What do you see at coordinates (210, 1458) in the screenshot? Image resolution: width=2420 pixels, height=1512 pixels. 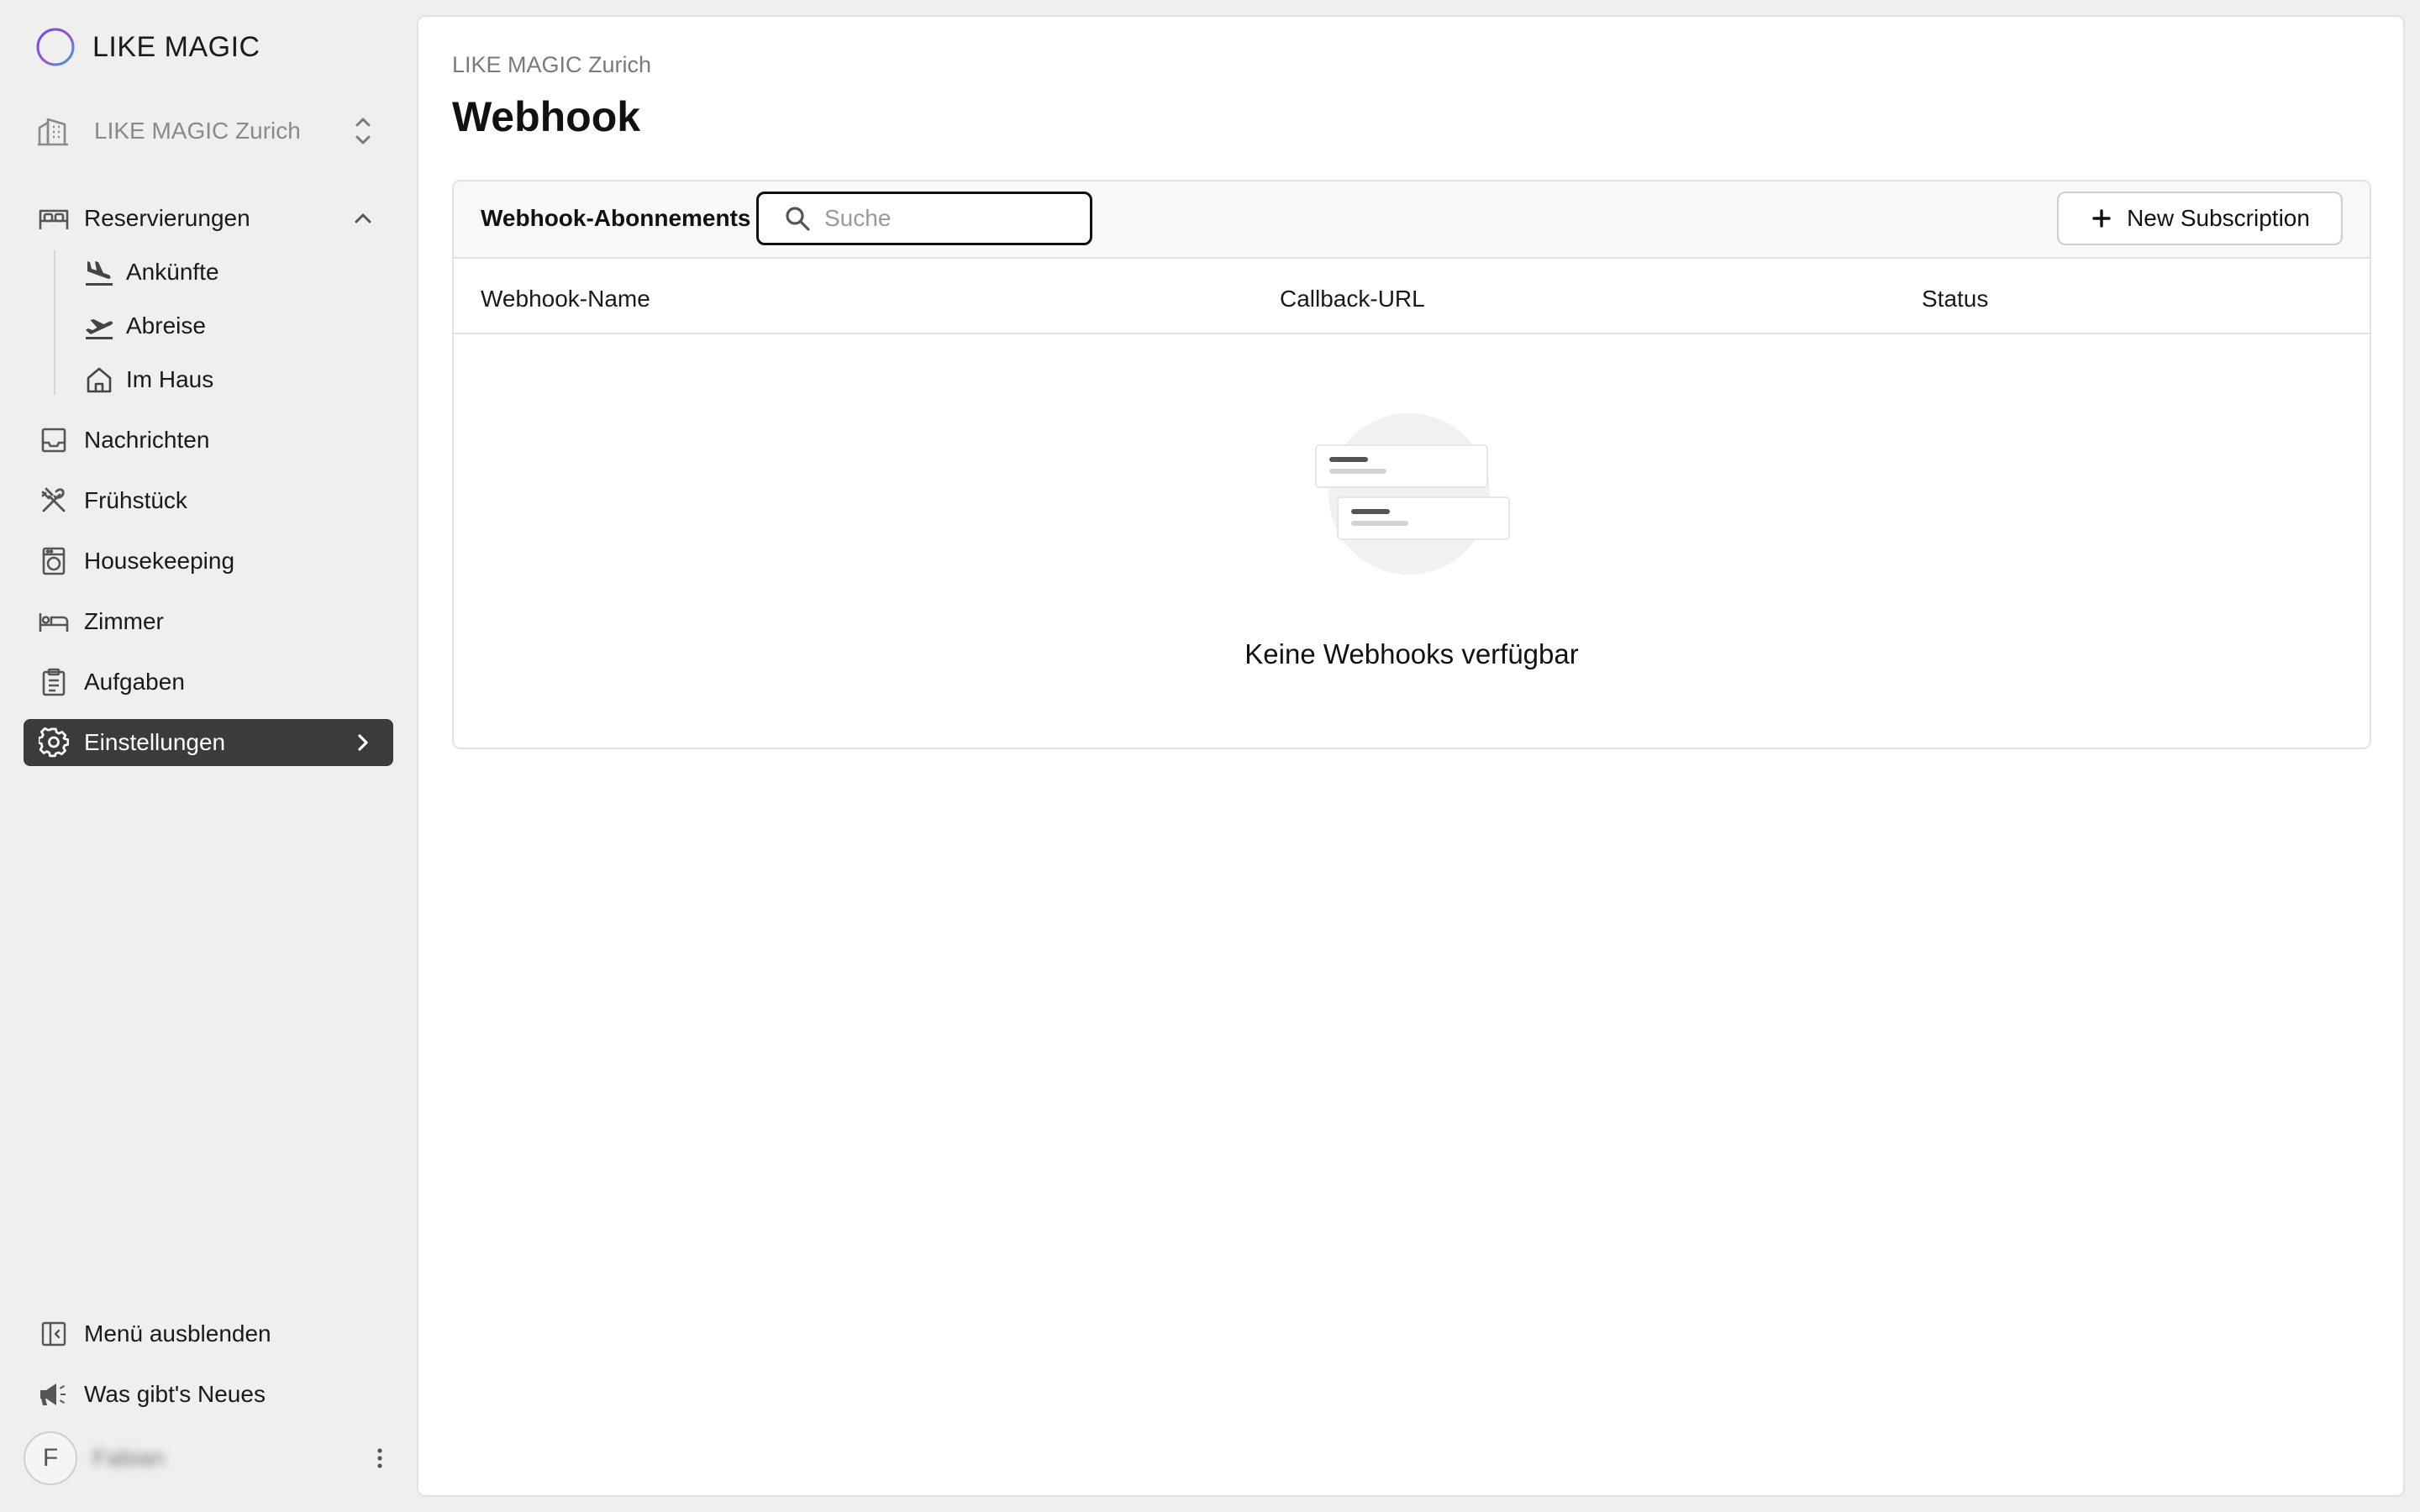 I see `user-menu: F Fabian` at bounding box center [210, 1458].